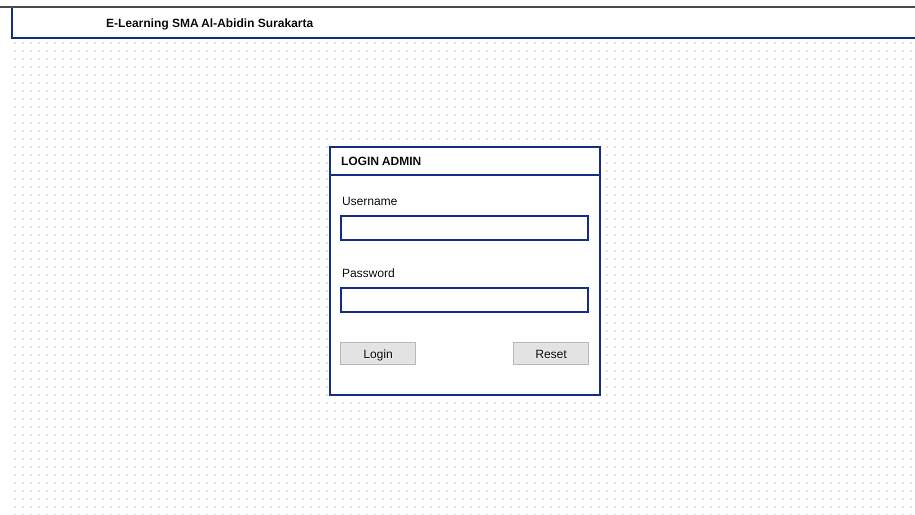  What do you see at coordinates (210, 23) in the screenshot?
I see `site-title: E-Learning SMA Al-Abidin Surakarta` at bounding box center [210, 23].